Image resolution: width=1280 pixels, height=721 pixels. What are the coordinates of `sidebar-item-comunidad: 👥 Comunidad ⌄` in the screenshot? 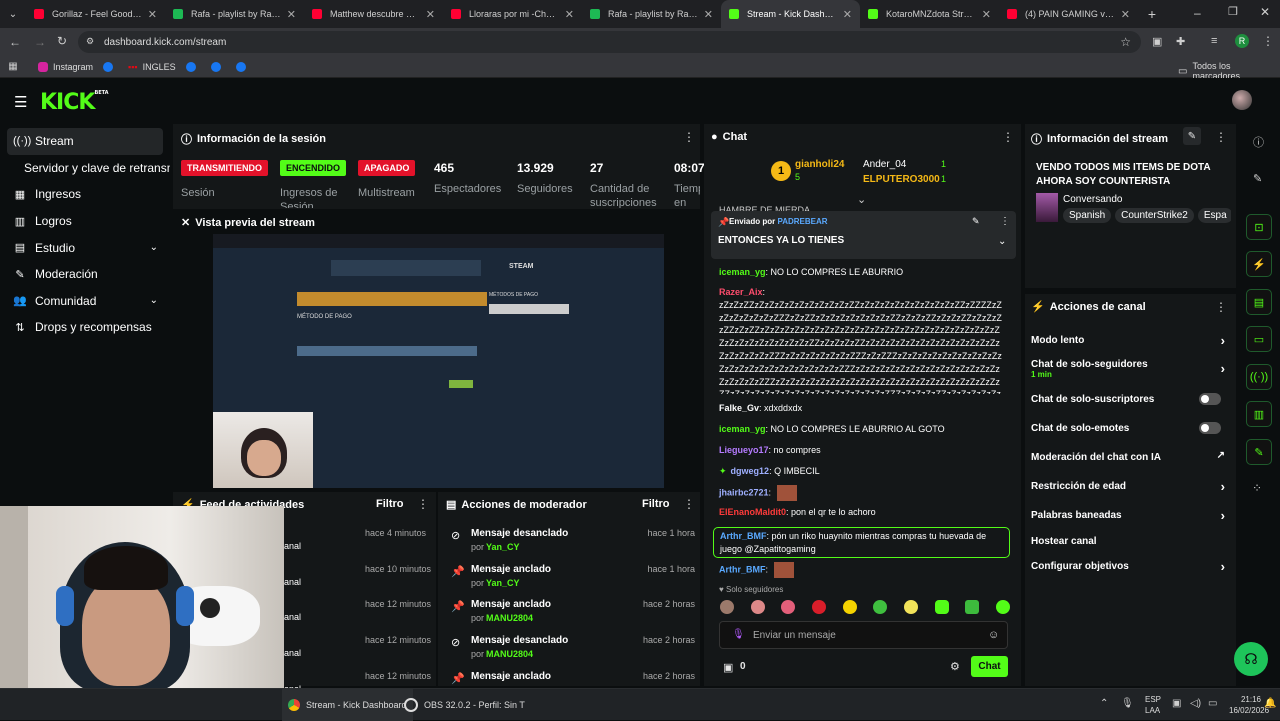 It's located at (85, 301).